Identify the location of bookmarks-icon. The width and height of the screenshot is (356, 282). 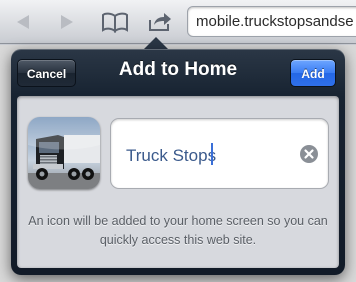
(115, 22).